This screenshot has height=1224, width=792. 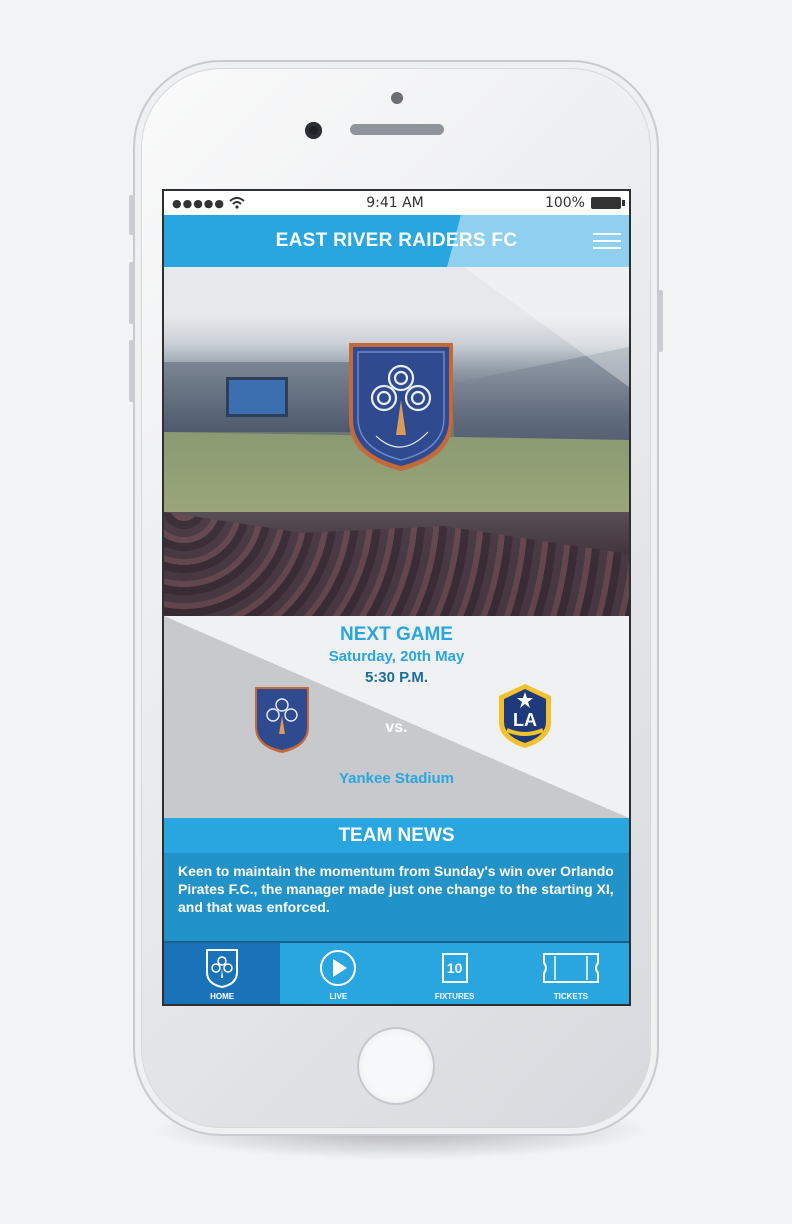 I want to click on play-icon, so click(x=338, y=967).